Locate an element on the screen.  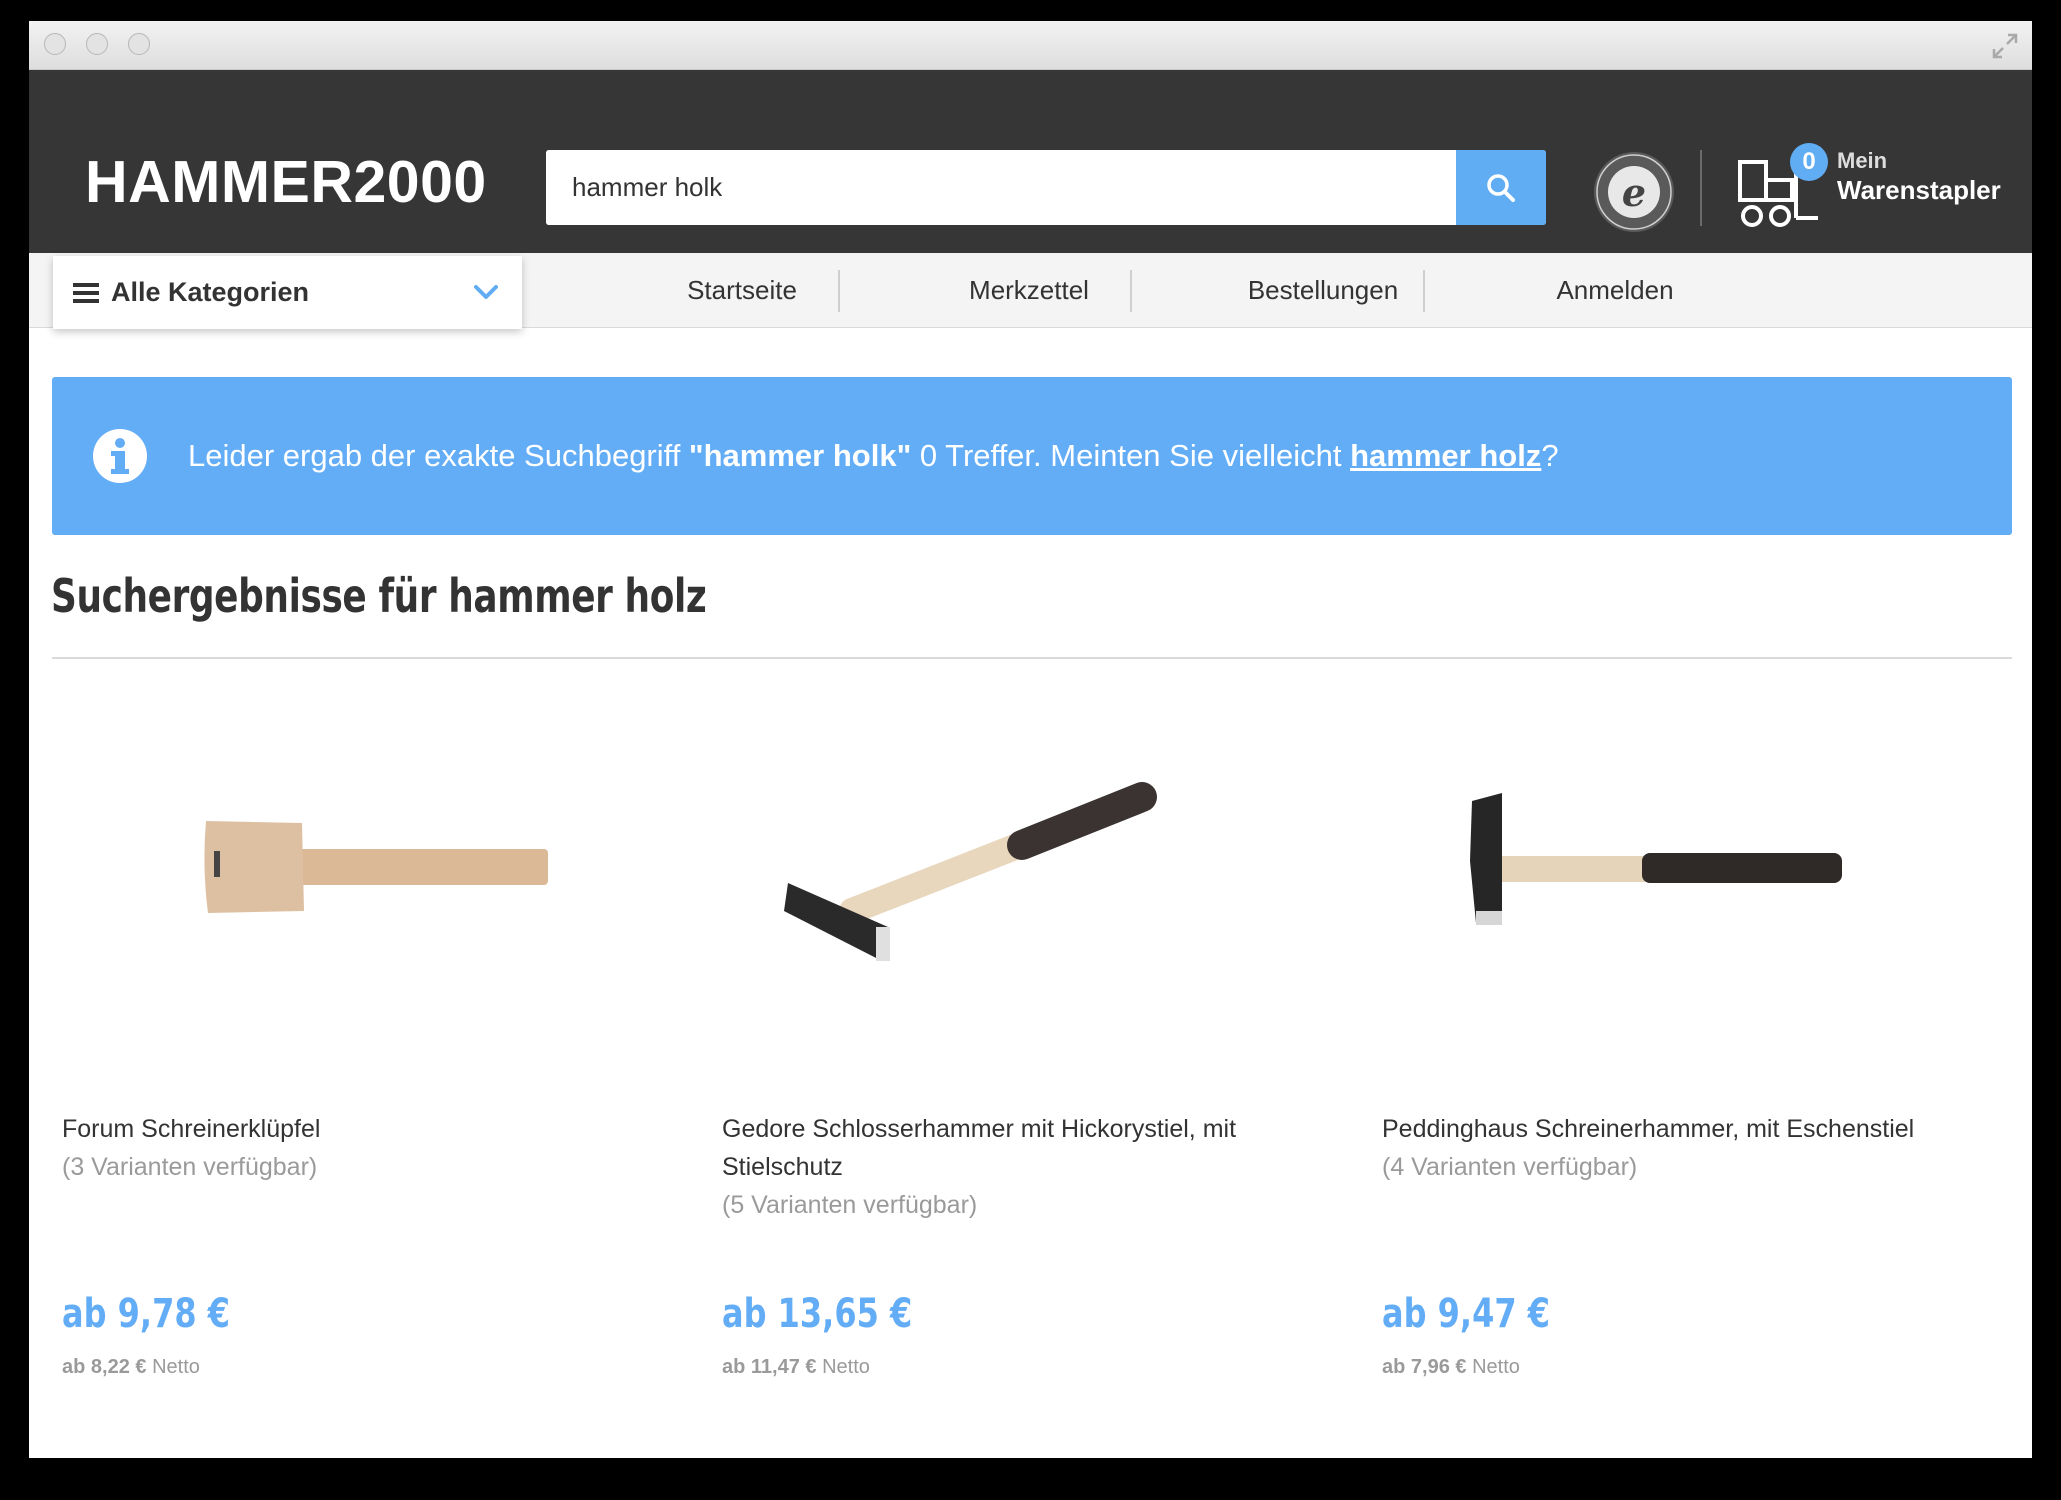
results-divider is located at coordinates (1032, 658).